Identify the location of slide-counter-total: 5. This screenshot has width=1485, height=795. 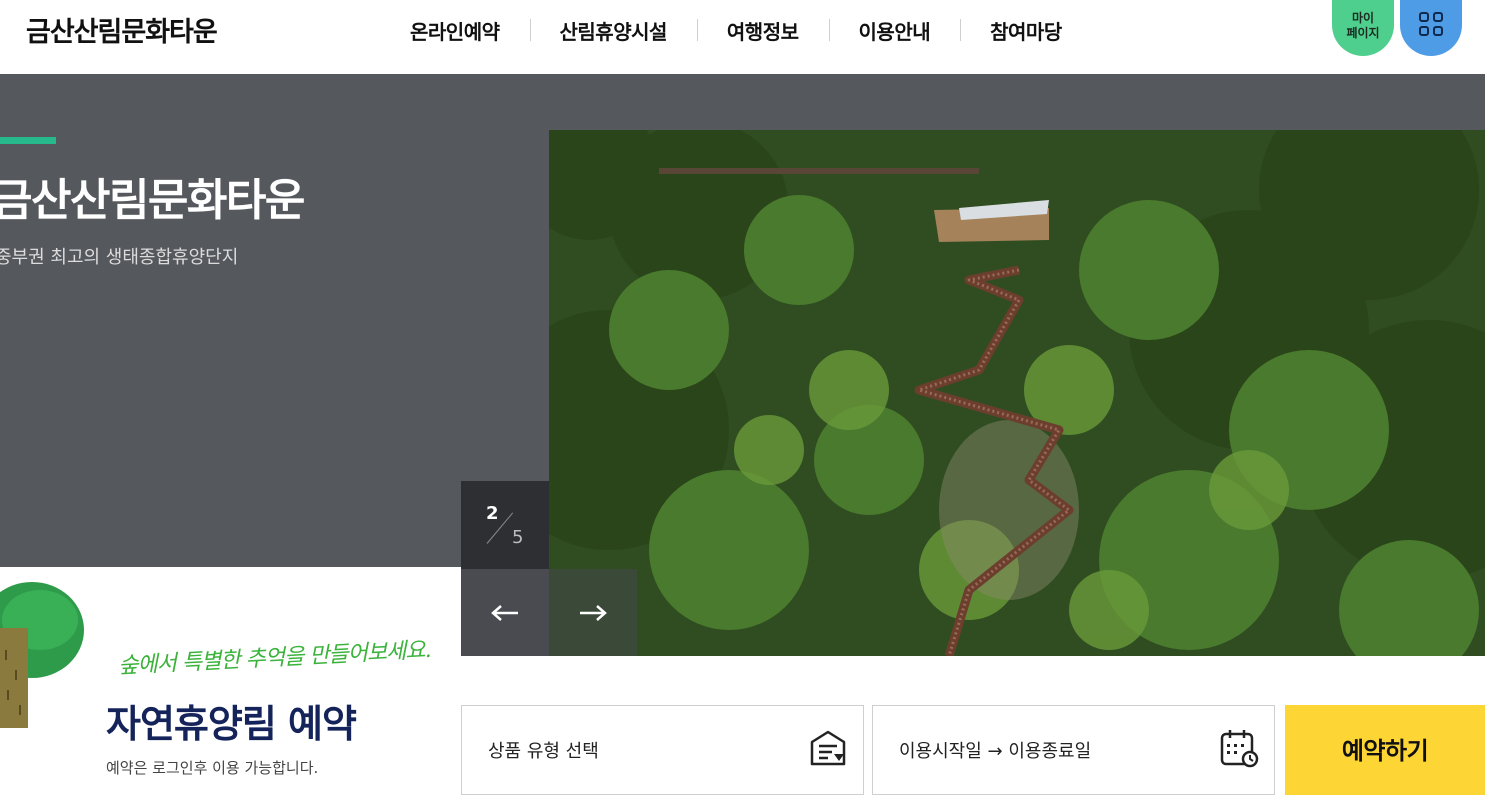
(518, 537).